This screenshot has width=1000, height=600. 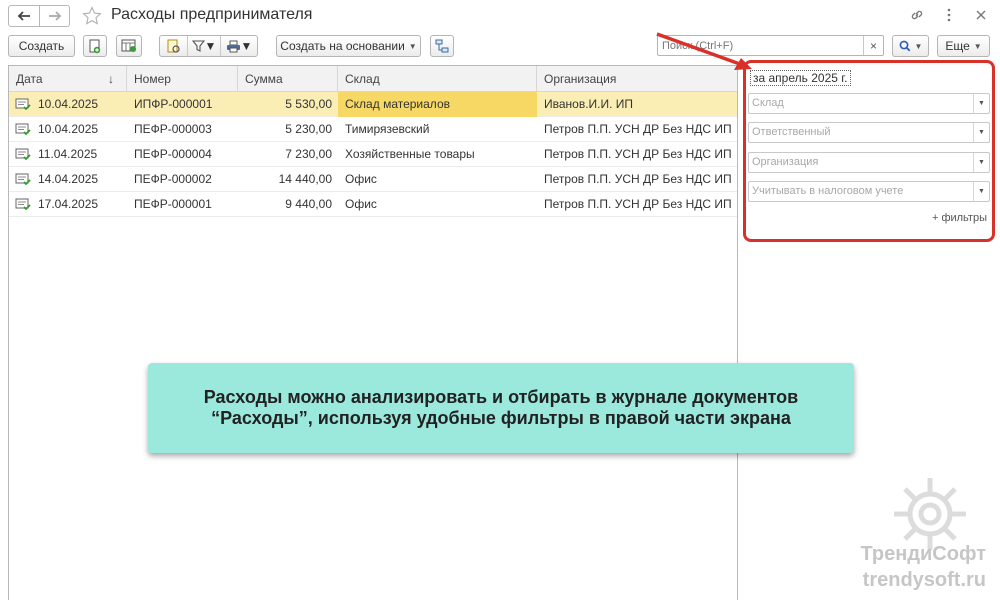 What do you see at coordinates (800, 78) in the screenshot?
I see `period-link: за апрель 2025 г.` at bounding box center [800, 78].